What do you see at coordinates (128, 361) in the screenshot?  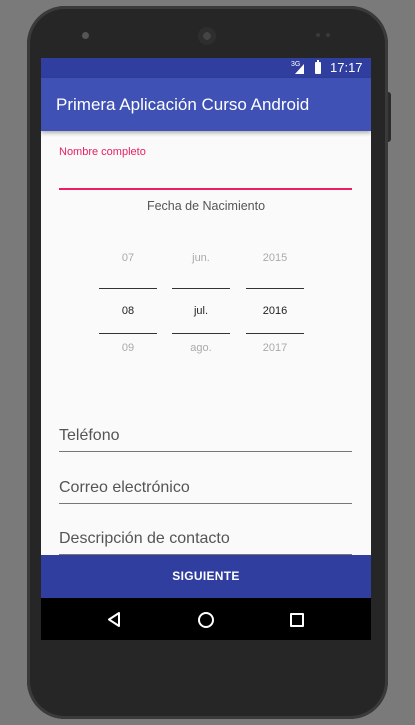 I see `day-next: 09` at bounding box center [128, 361].